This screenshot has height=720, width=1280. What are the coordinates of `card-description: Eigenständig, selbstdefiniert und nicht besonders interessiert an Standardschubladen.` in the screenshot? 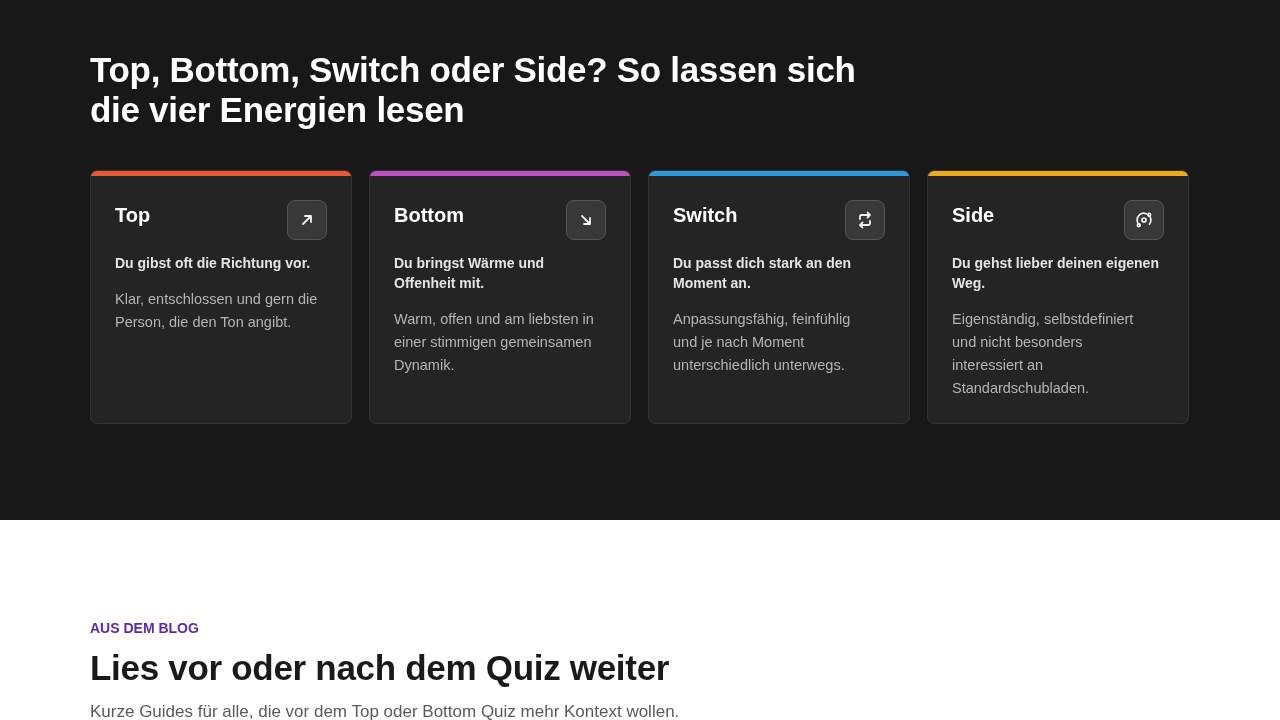 It's located at (1043, 354).